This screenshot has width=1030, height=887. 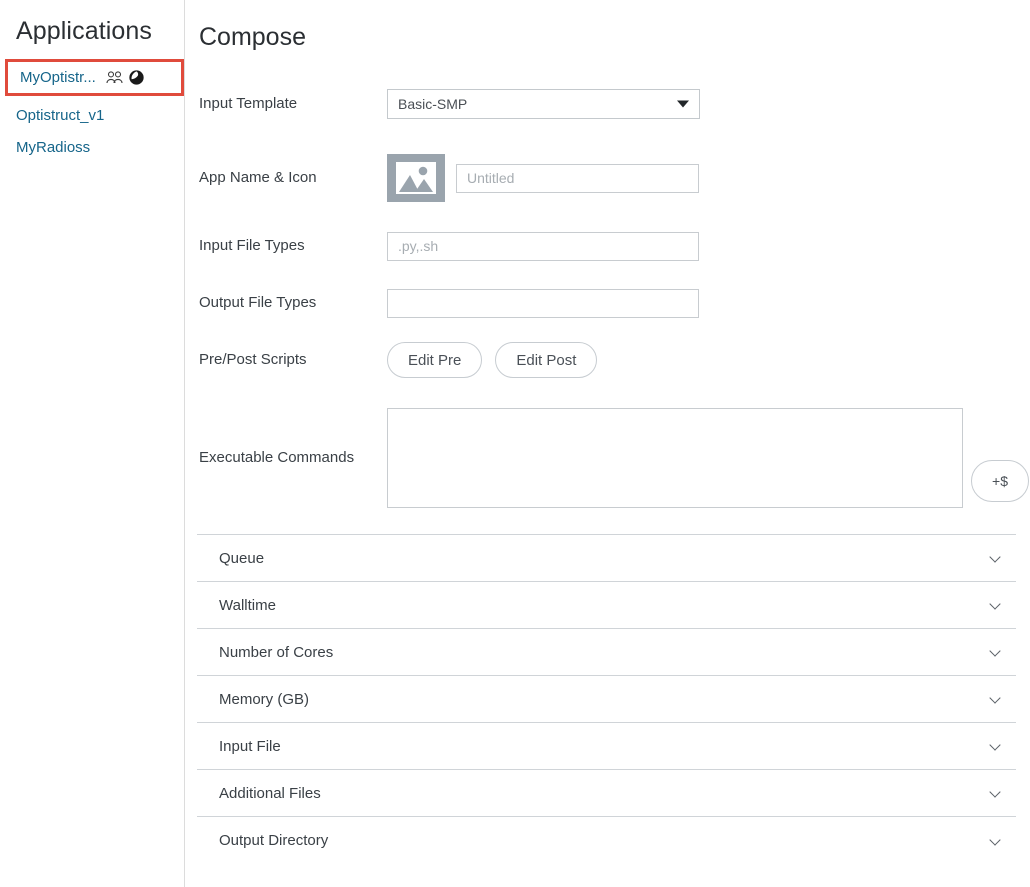 I want to click on pre-post-scripts-label: Pre/Post Scripts, so click(x=253, y=359).